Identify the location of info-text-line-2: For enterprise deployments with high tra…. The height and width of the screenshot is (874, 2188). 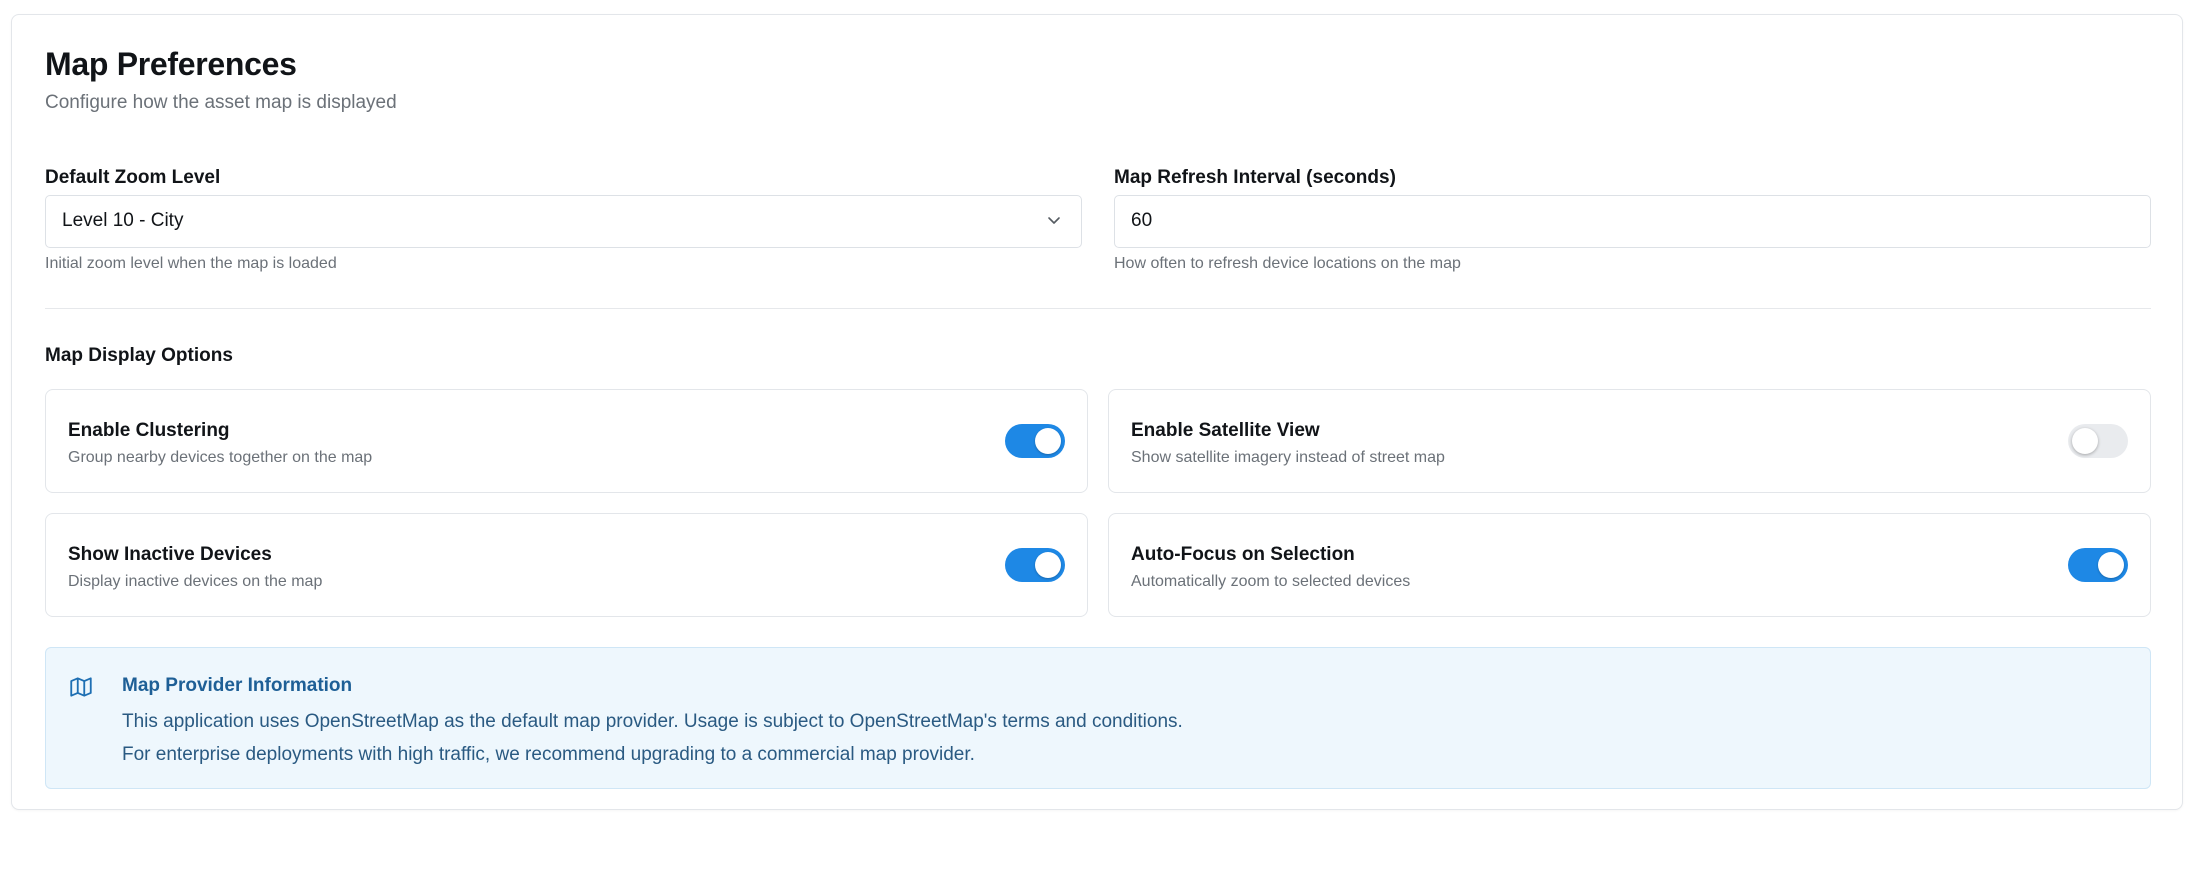
(548, 754).